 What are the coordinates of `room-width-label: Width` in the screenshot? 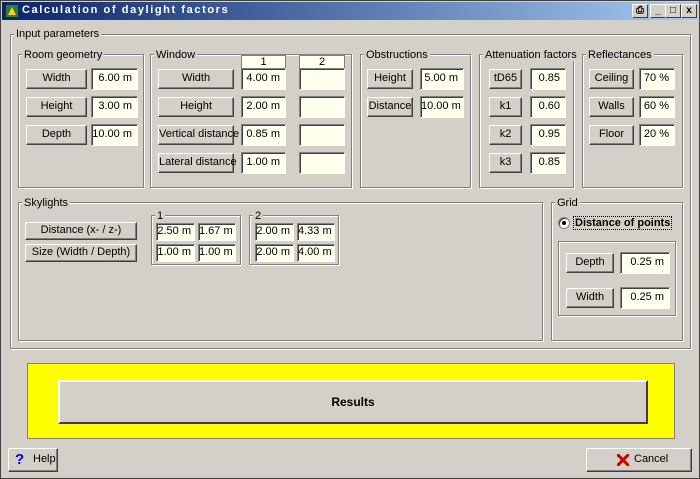 It's located at (56, 79).